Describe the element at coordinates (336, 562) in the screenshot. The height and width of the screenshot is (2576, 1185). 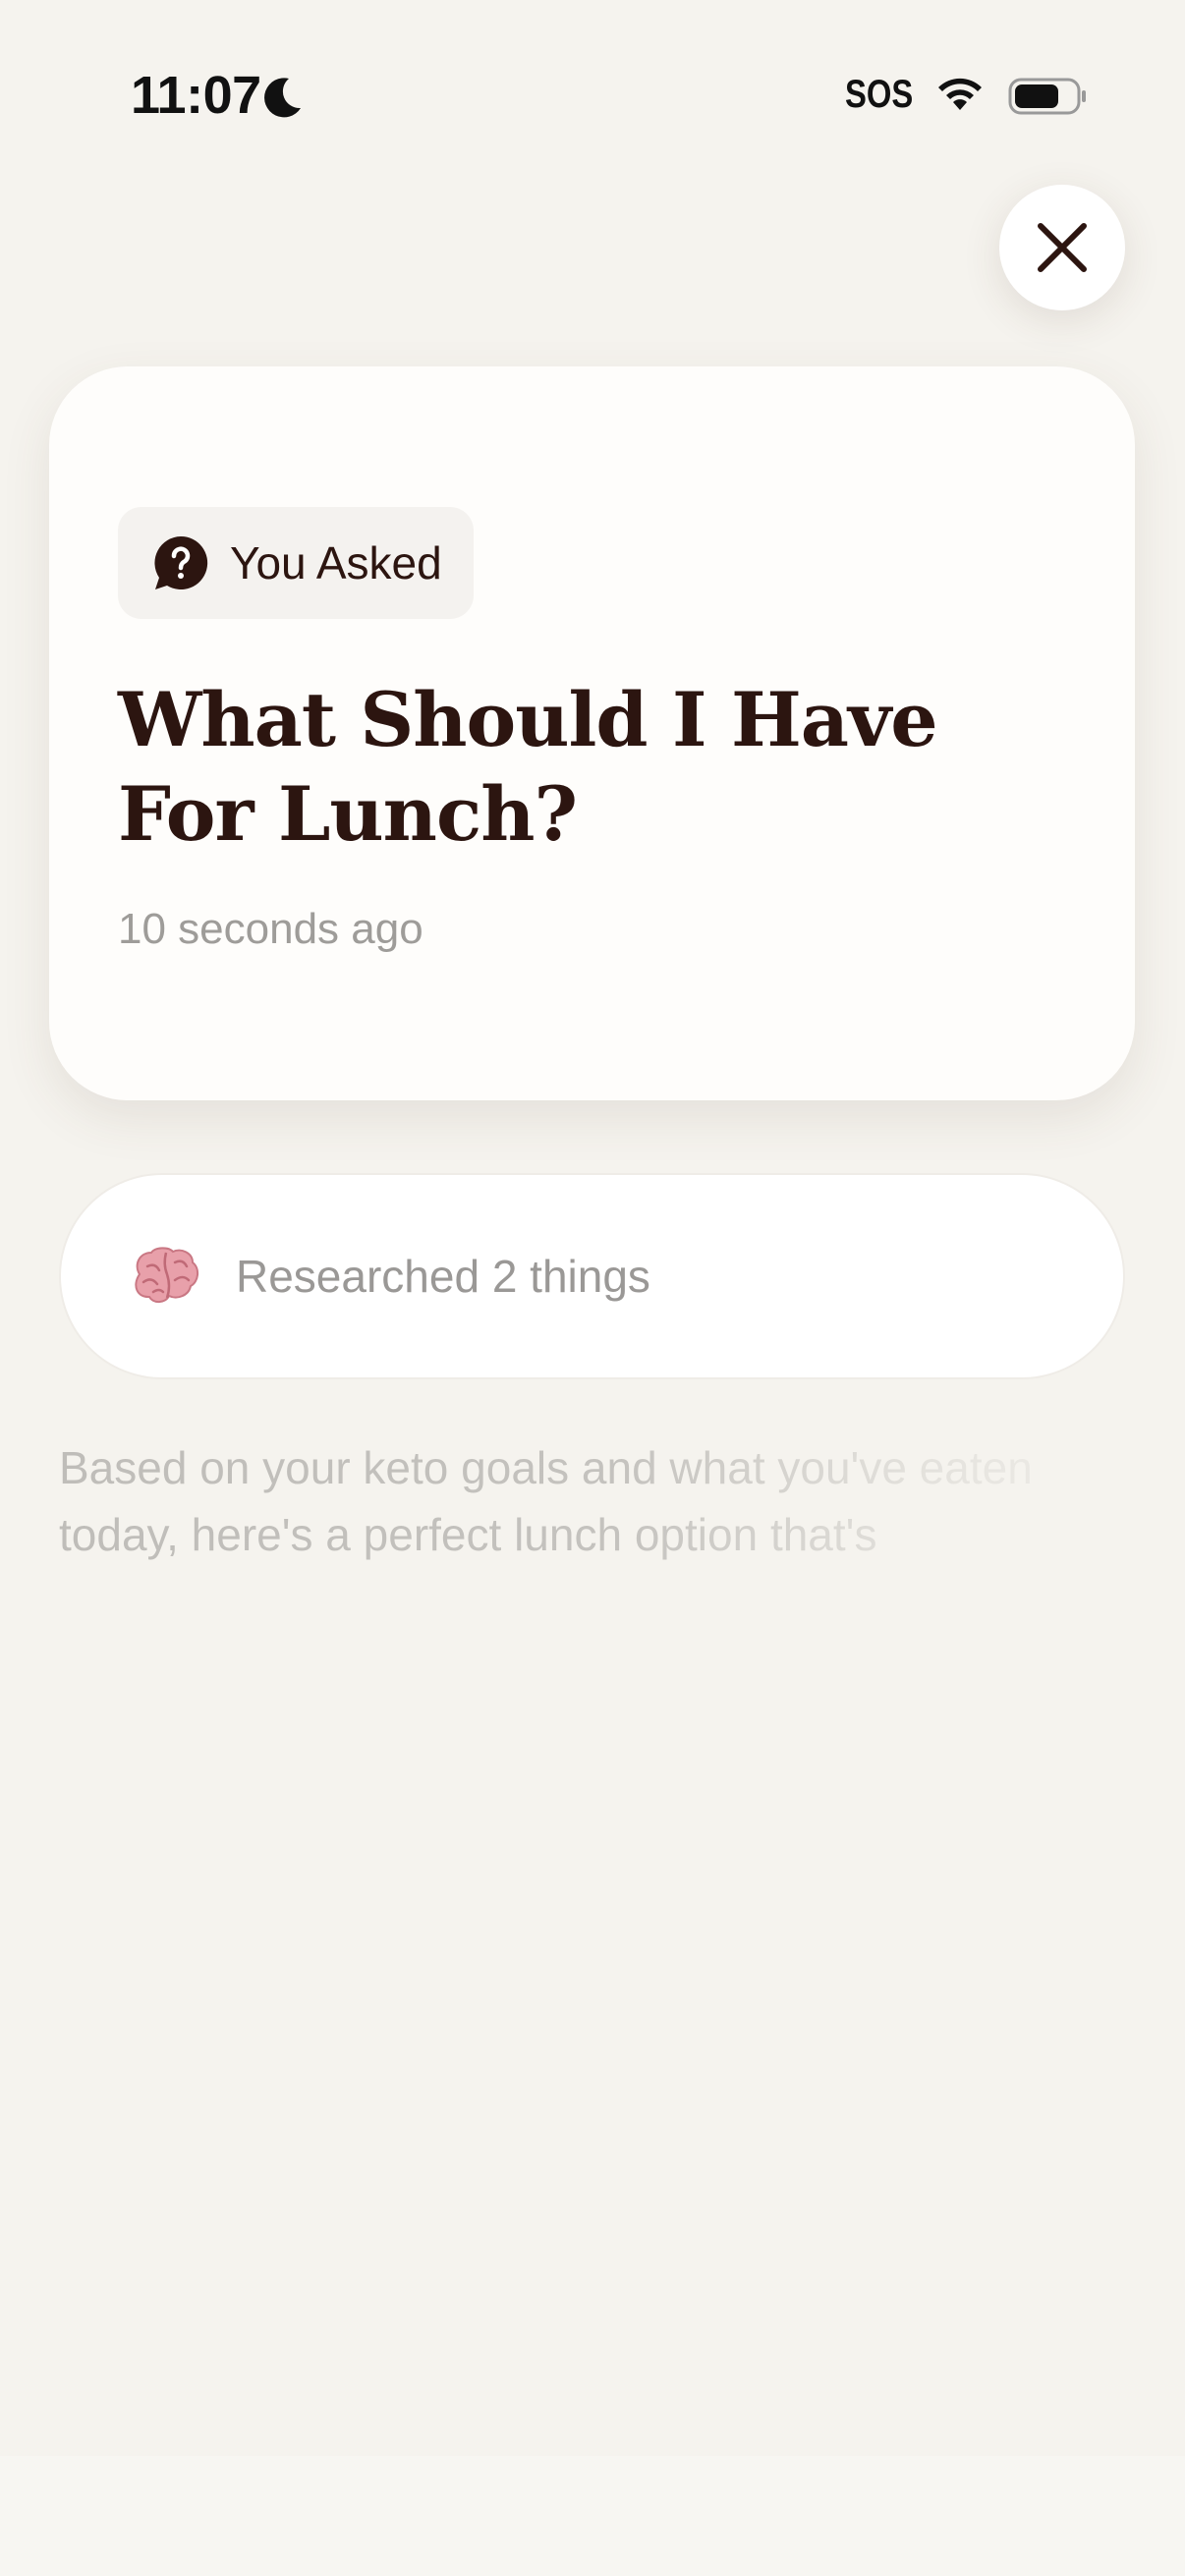
I see `you-asked-label: You Asked` at that location.